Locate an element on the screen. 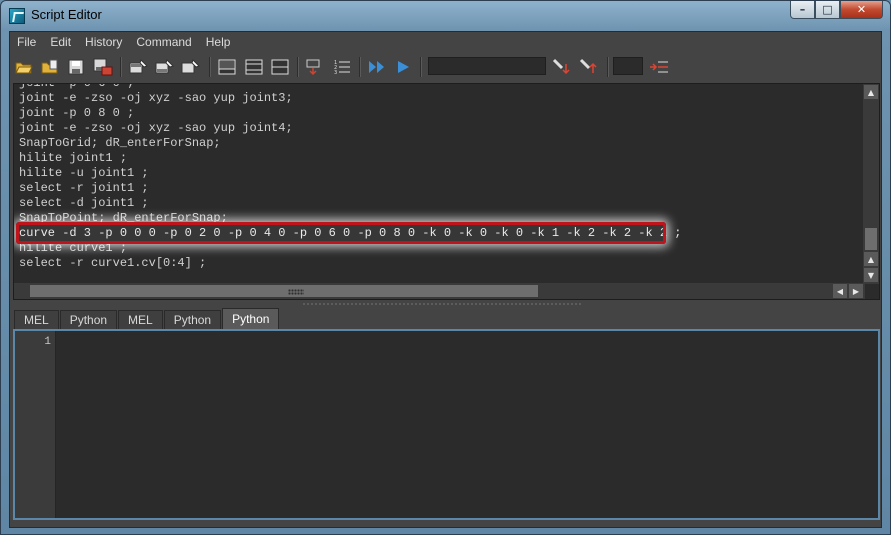 Image resolution: width=891 pixels, height=535 pixels. save-script-icon is located at coordinates (76, 67).